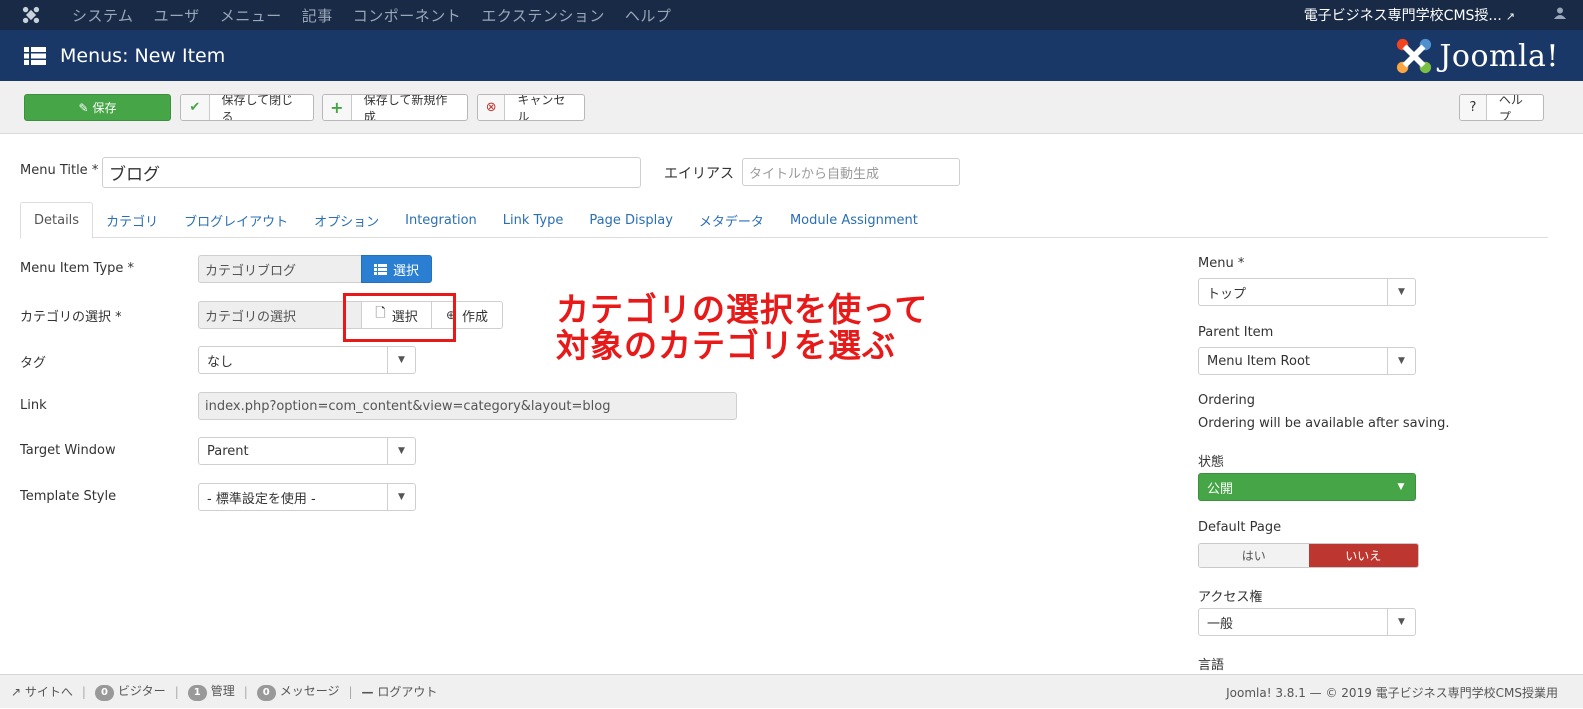  Describe the element at coordinates (1211, 665) in the screenshot. I see `language-label: 言語` at that location.